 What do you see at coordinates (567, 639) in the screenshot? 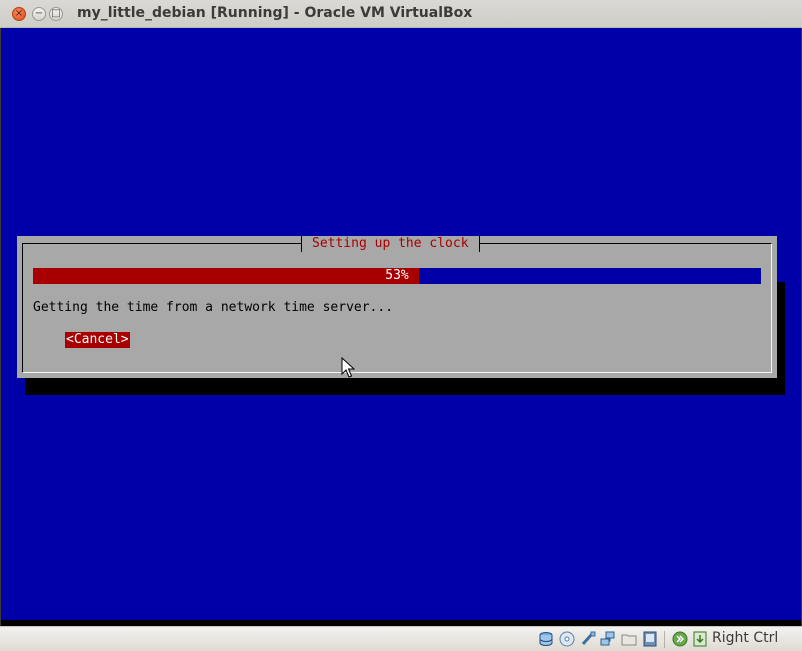
I see `optical-drive-icon` at bounding box center [567, 639].